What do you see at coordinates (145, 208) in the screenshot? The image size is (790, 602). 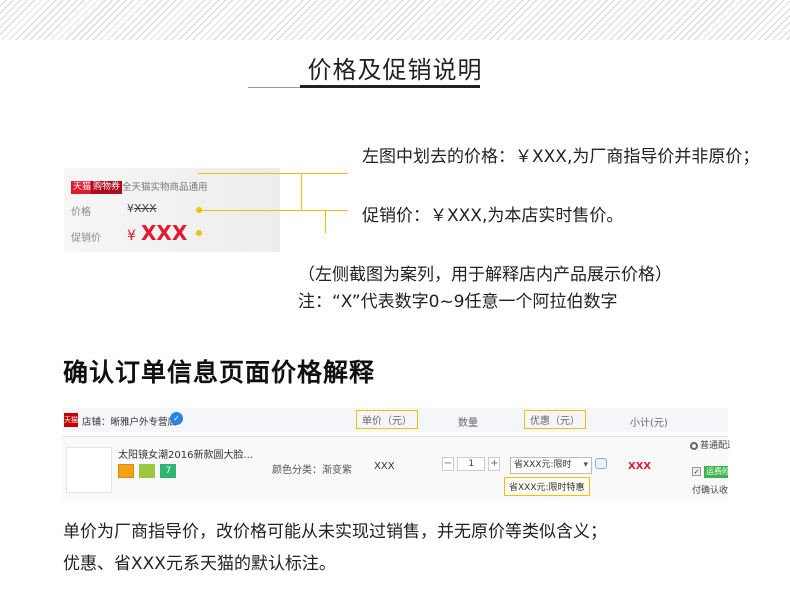 I see `original-price-amount: XXX` at bounding box center [145, 208].